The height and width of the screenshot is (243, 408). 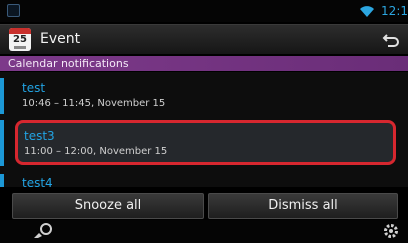 What do you see at coordinates (94, 103) in the screenshot?
I see `item-time: 10:46 – 11:45, November 15` at bounding box center [94, 103].